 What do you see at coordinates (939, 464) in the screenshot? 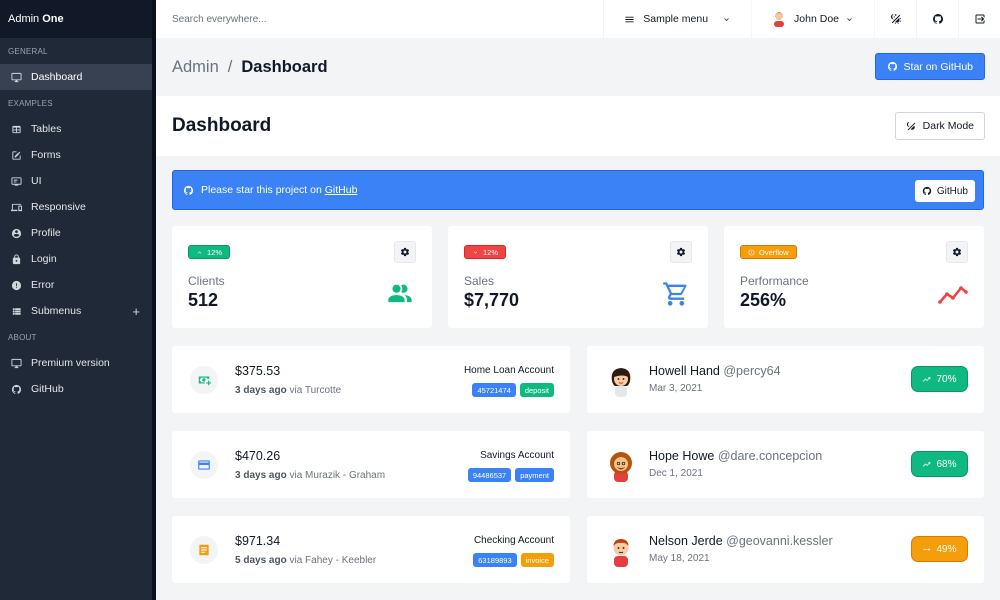
I see `client-progress-pill: 68%` at bounding box center [939, 464].